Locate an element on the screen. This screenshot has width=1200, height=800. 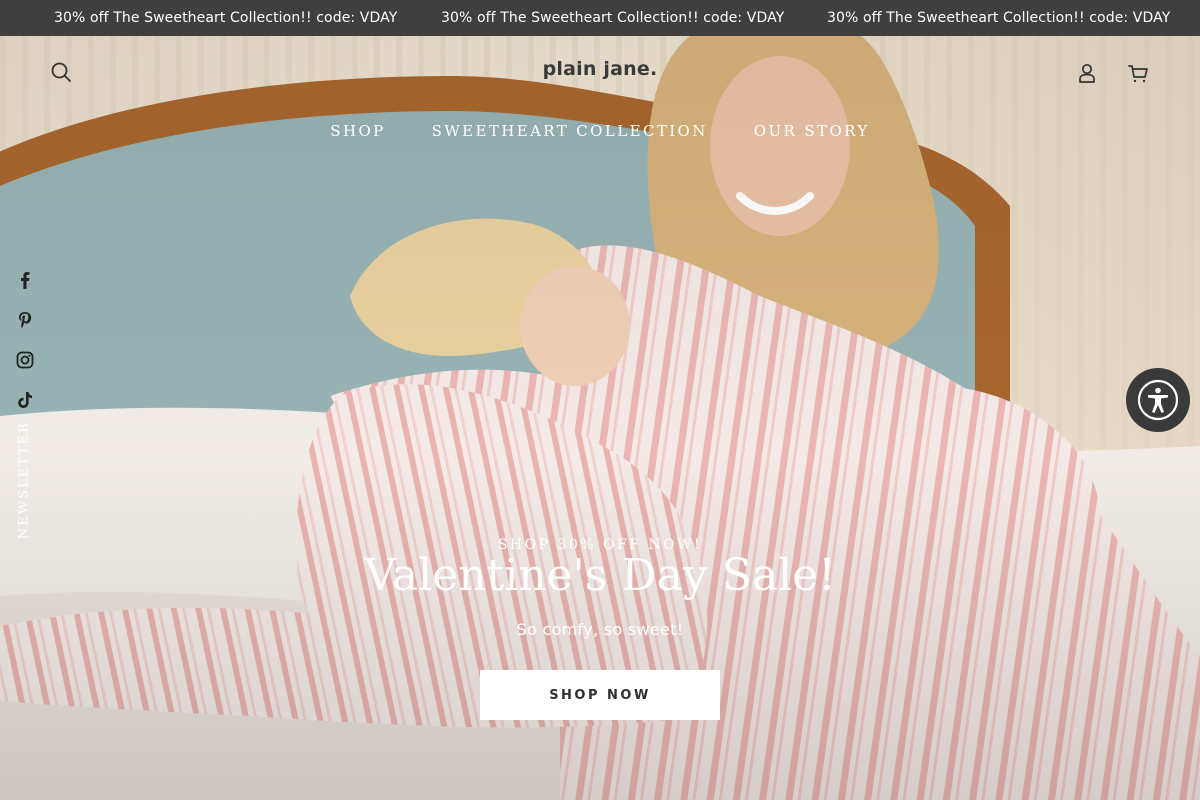
site-logo: plain jane. is located at coordinates (600, 69).